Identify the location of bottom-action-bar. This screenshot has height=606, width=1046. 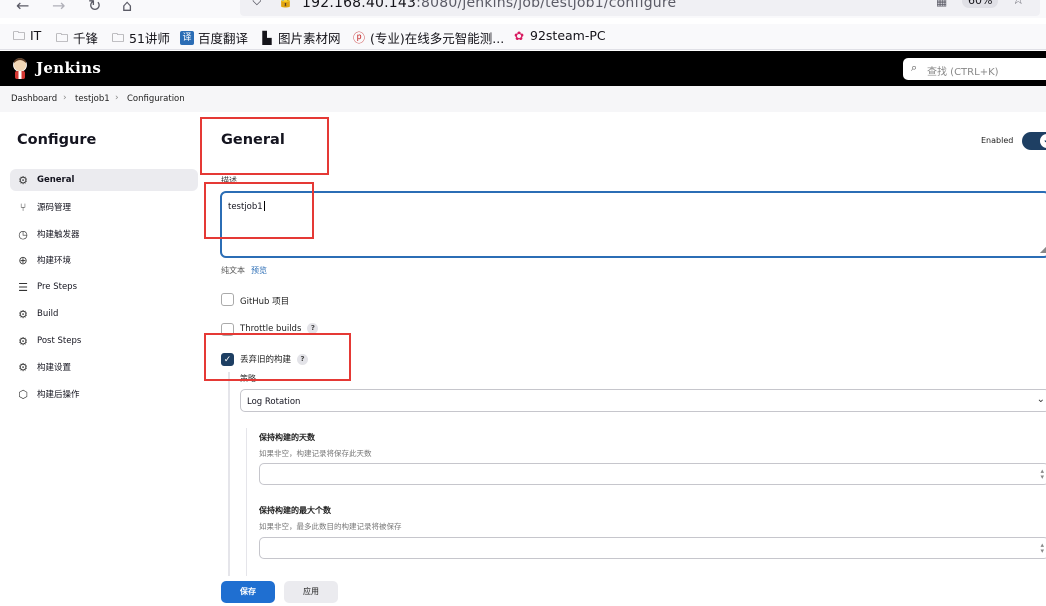
(523, 591).